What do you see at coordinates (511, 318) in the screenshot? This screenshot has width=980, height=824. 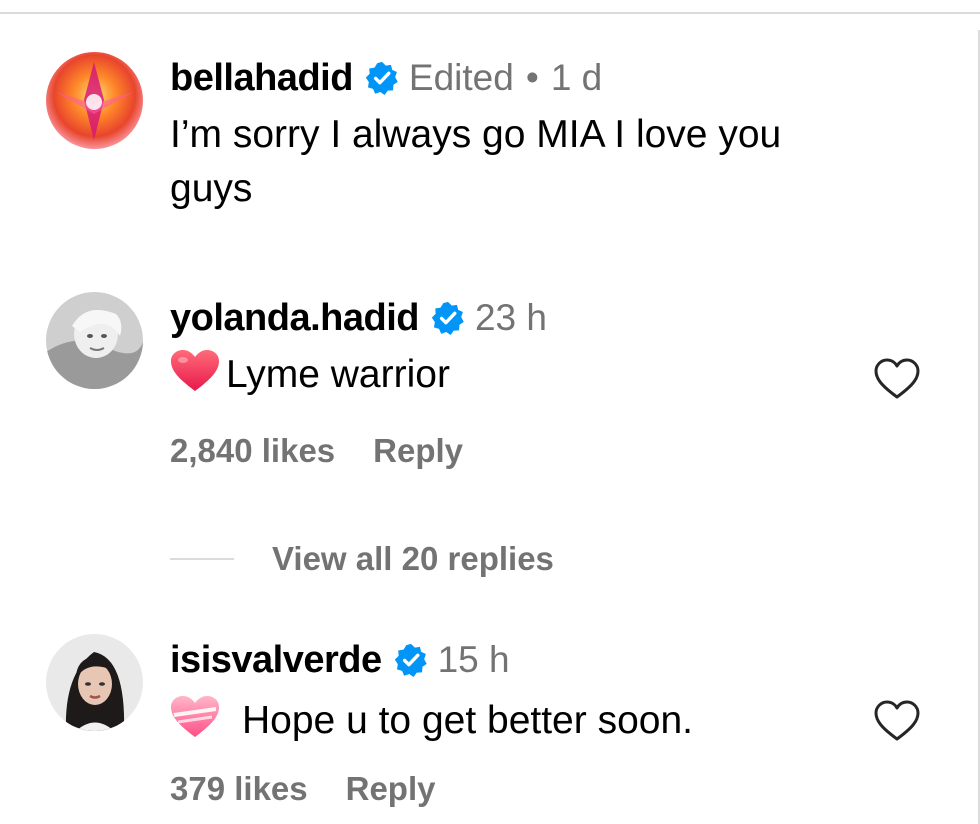 I see `timestamp: 23 h` at bounding box center [511, 318].